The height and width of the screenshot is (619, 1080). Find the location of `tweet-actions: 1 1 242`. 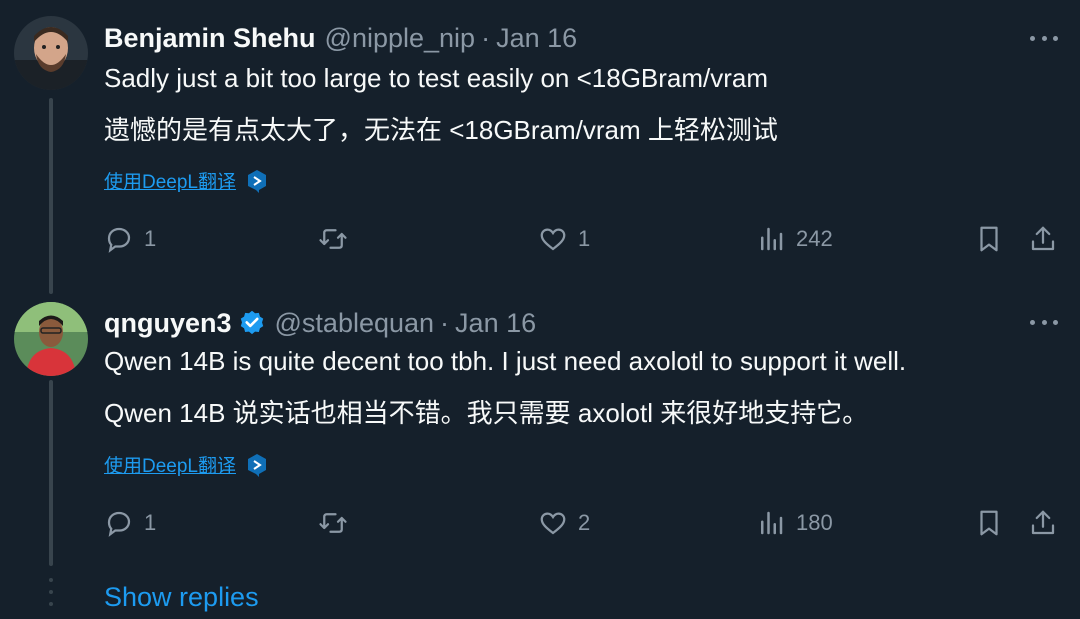

tweet-actions: 1 1 242 is located at coordinates (582, 241).